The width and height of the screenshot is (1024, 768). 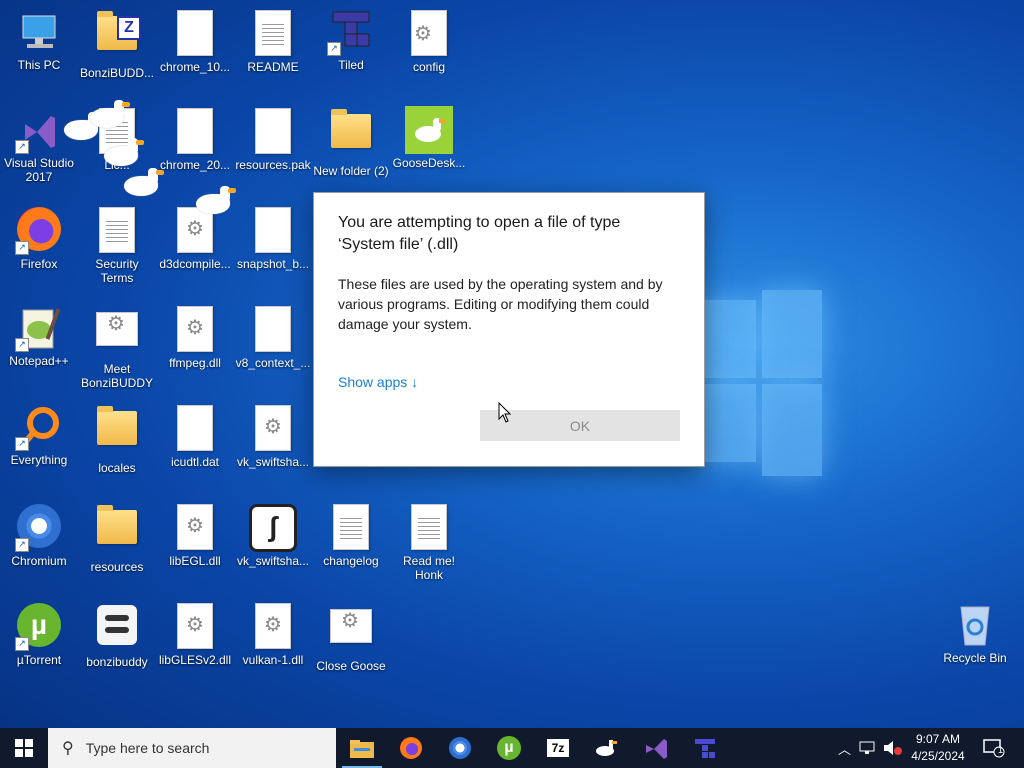 What do you see at coordinates (509, 748) in the screenshot?
I see `taskbar-utorrent: µ` at bounding box center [509, 748].